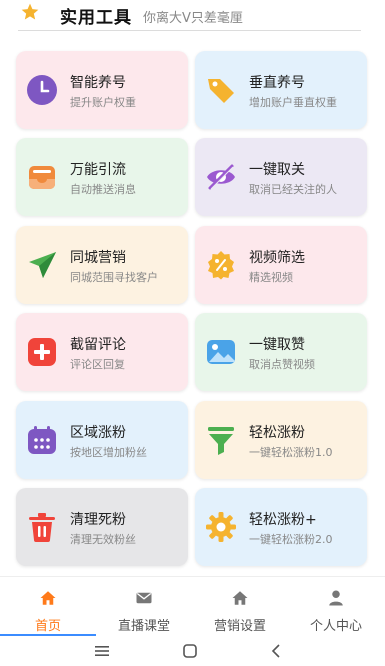 The width and height of the screenshot is (385, 666). I want to click on home-square-icon, so click(190, 651).